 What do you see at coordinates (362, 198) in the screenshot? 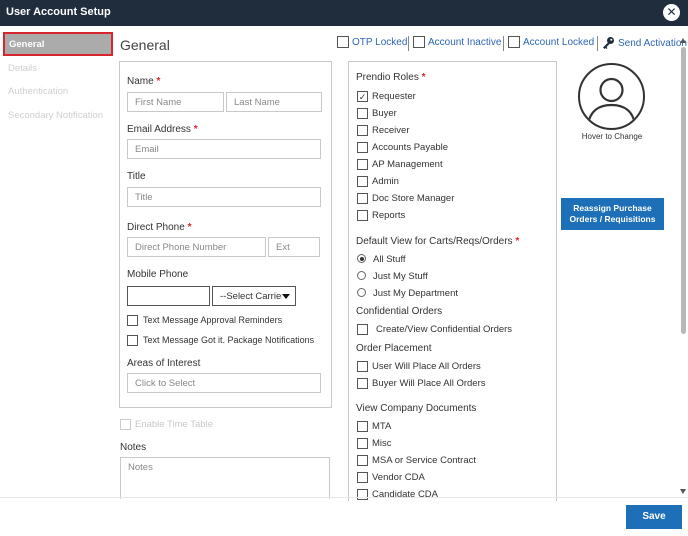
I see `role-doc-store-manager-checkbox` at bounding box center [362, 198].